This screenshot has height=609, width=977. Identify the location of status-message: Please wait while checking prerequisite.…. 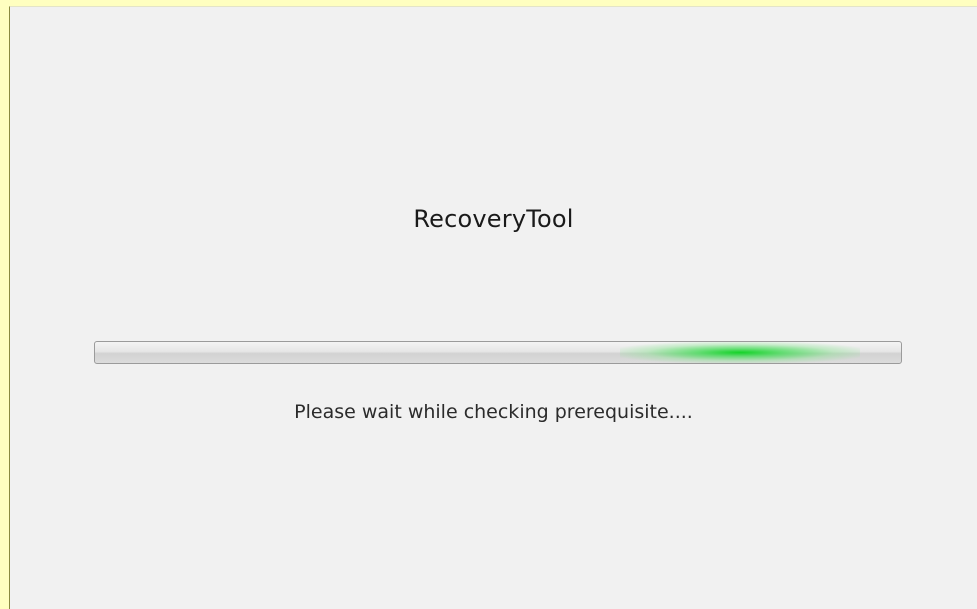
(493, 412).